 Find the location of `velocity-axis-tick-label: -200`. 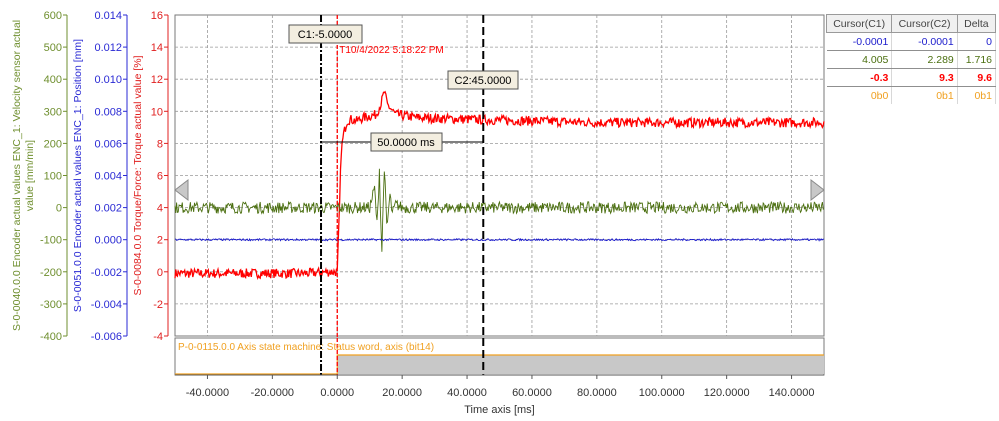

velocity-axis-tick-label: -200 is located at coordinates (51, 273).